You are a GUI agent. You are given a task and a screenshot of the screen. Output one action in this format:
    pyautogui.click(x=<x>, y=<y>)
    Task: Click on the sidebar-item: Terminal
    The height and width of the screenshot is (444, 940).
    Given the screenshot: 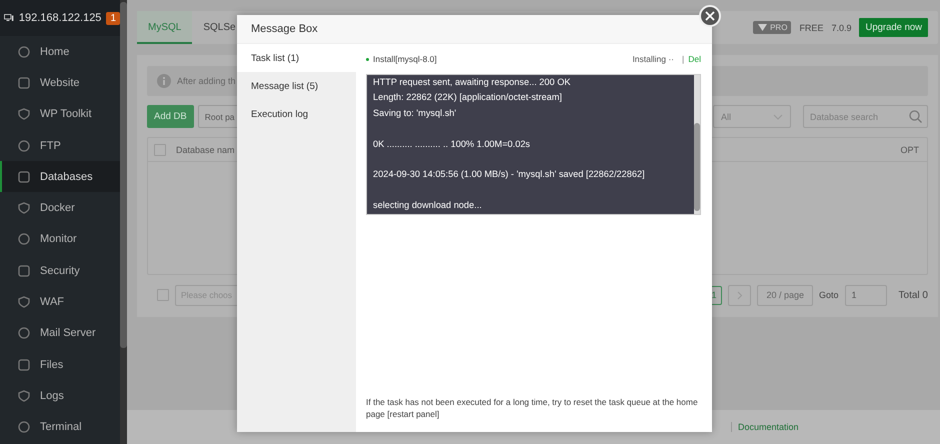 What is the action you would take?
    pyautogui.click(x=60, y=427)
    